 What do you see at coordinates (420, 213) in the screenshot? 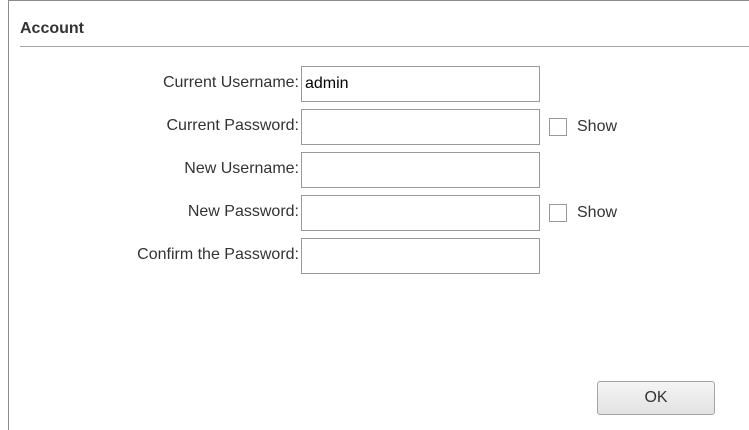
I see `new-password-input` at bounding box center [420, 213].